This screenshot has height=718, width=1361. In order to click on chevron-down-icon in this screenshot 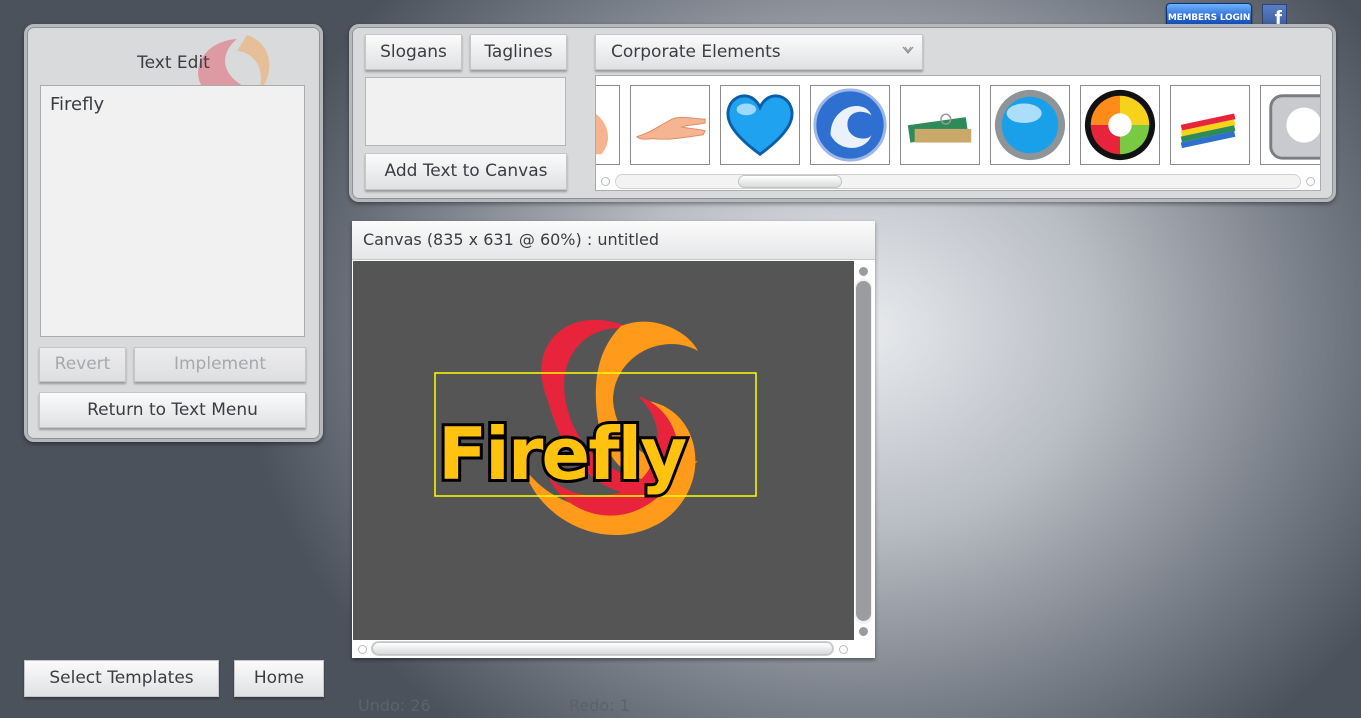, I will do `click(908, 50)`.